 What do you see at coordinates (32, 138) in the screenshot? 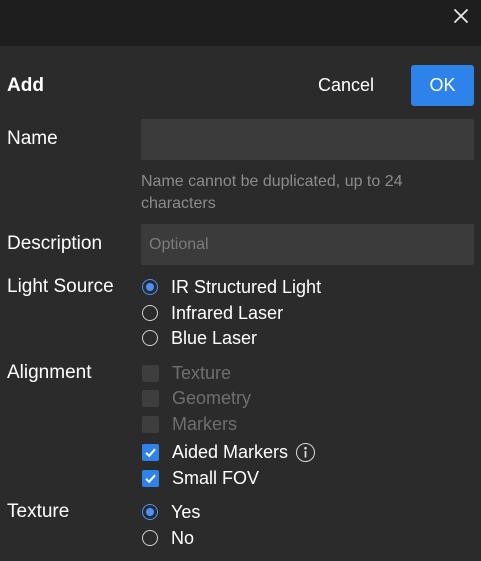
I see `name-label: Name` at bounding box center [32, 138].